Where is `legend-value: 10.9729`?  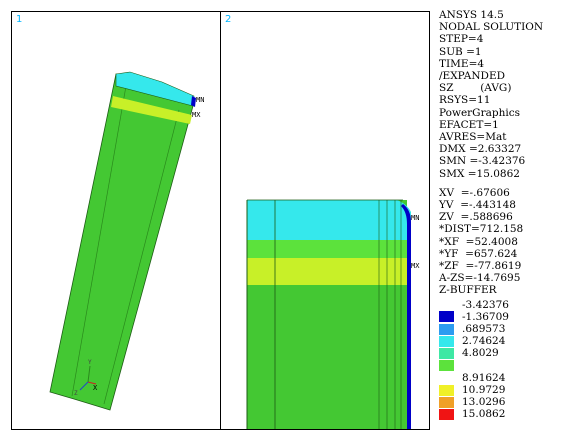
legend-value: 10.9729 is located at coordinates (484, 389).